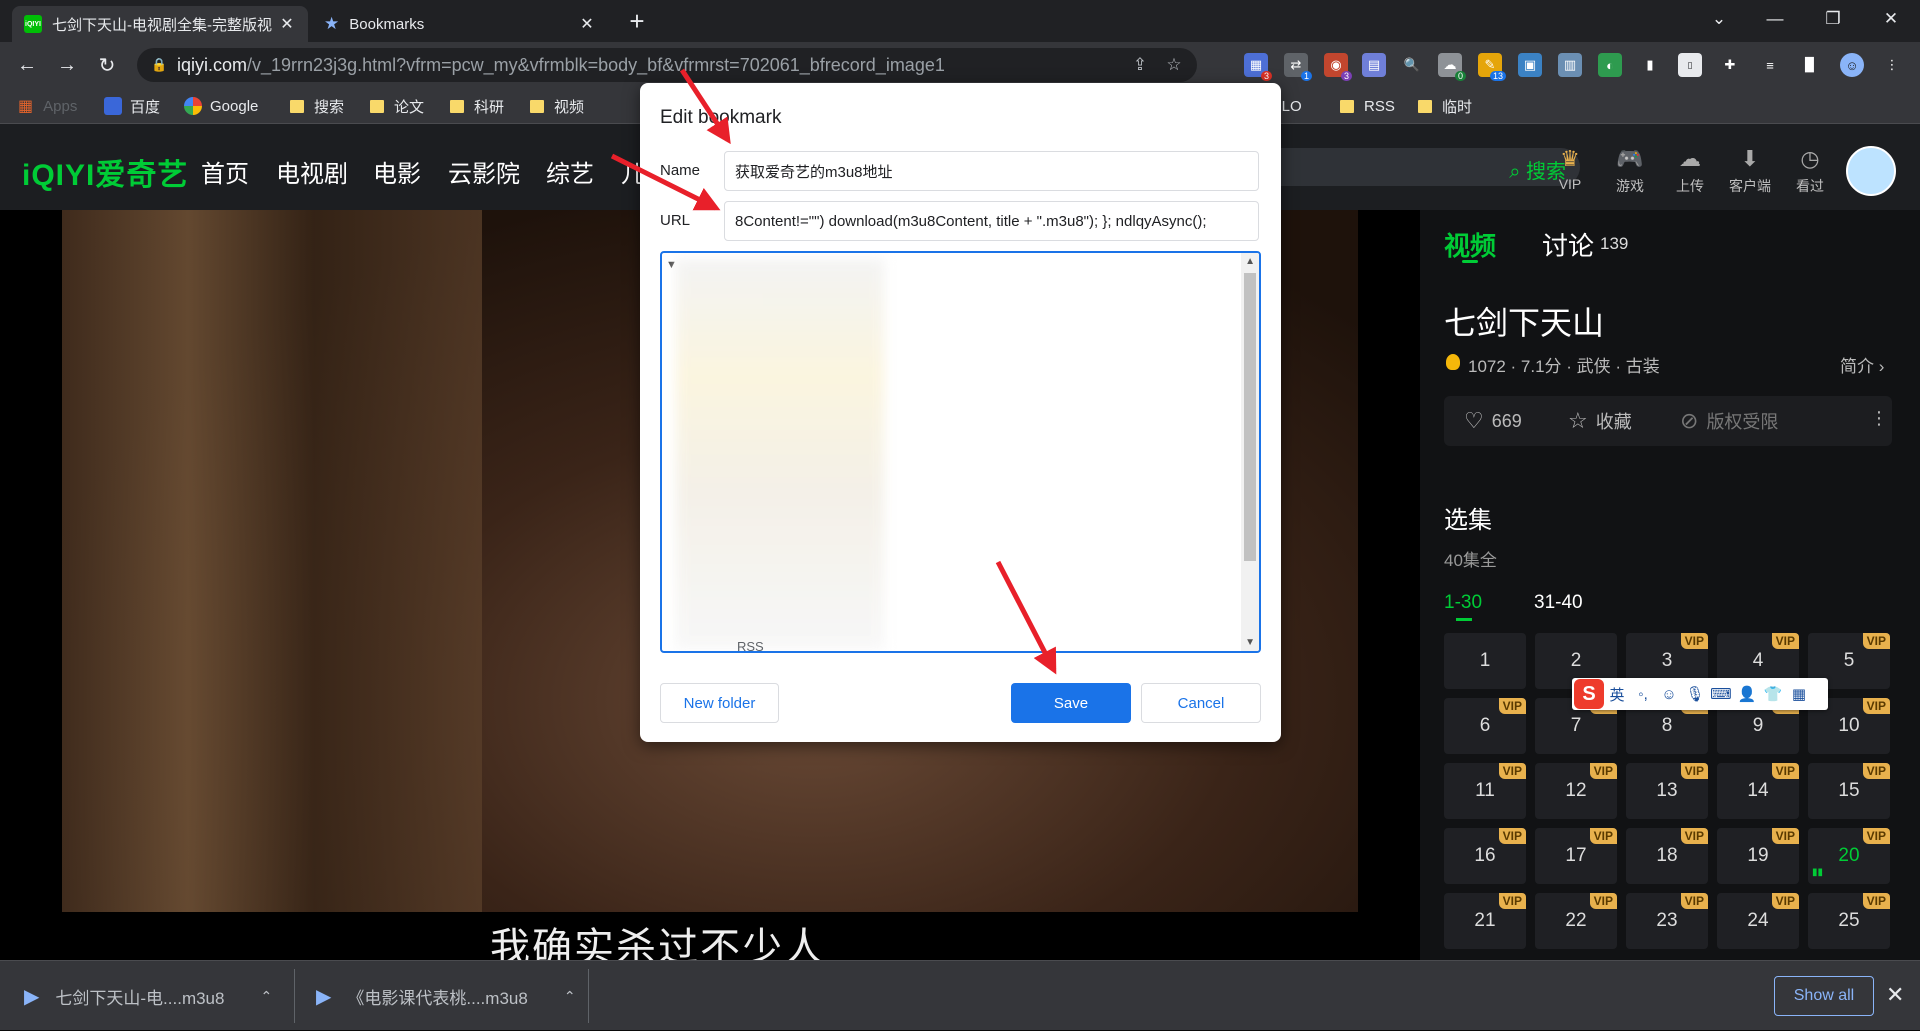 The width and height of the screenshot is (1920, 1031). Describe the element at coordinates (1576, 791) in the screenshot. I see `episode-button: 12 VIP` at that location.